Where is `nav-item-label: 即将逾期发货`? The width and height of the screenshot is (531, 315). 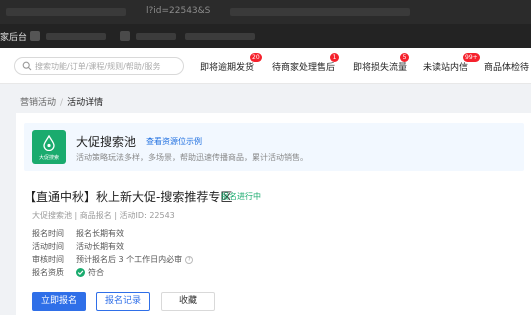 nav-item-label: 即将逾期发货 is located at coordinates (227, 68).